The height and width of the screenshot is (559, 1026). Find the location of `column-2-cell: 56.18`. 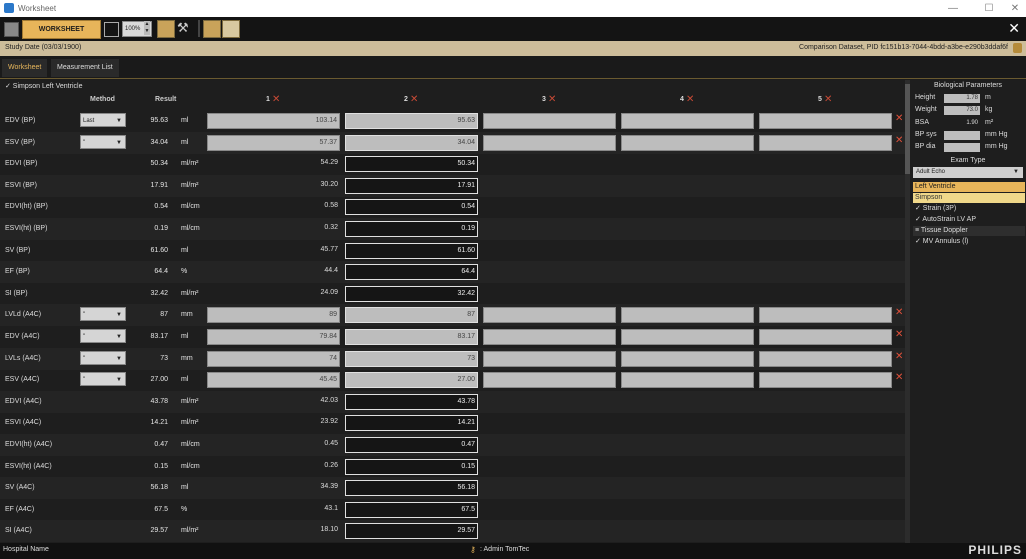

column-2-cell: 56.18 is located at coordinates (411, 488).